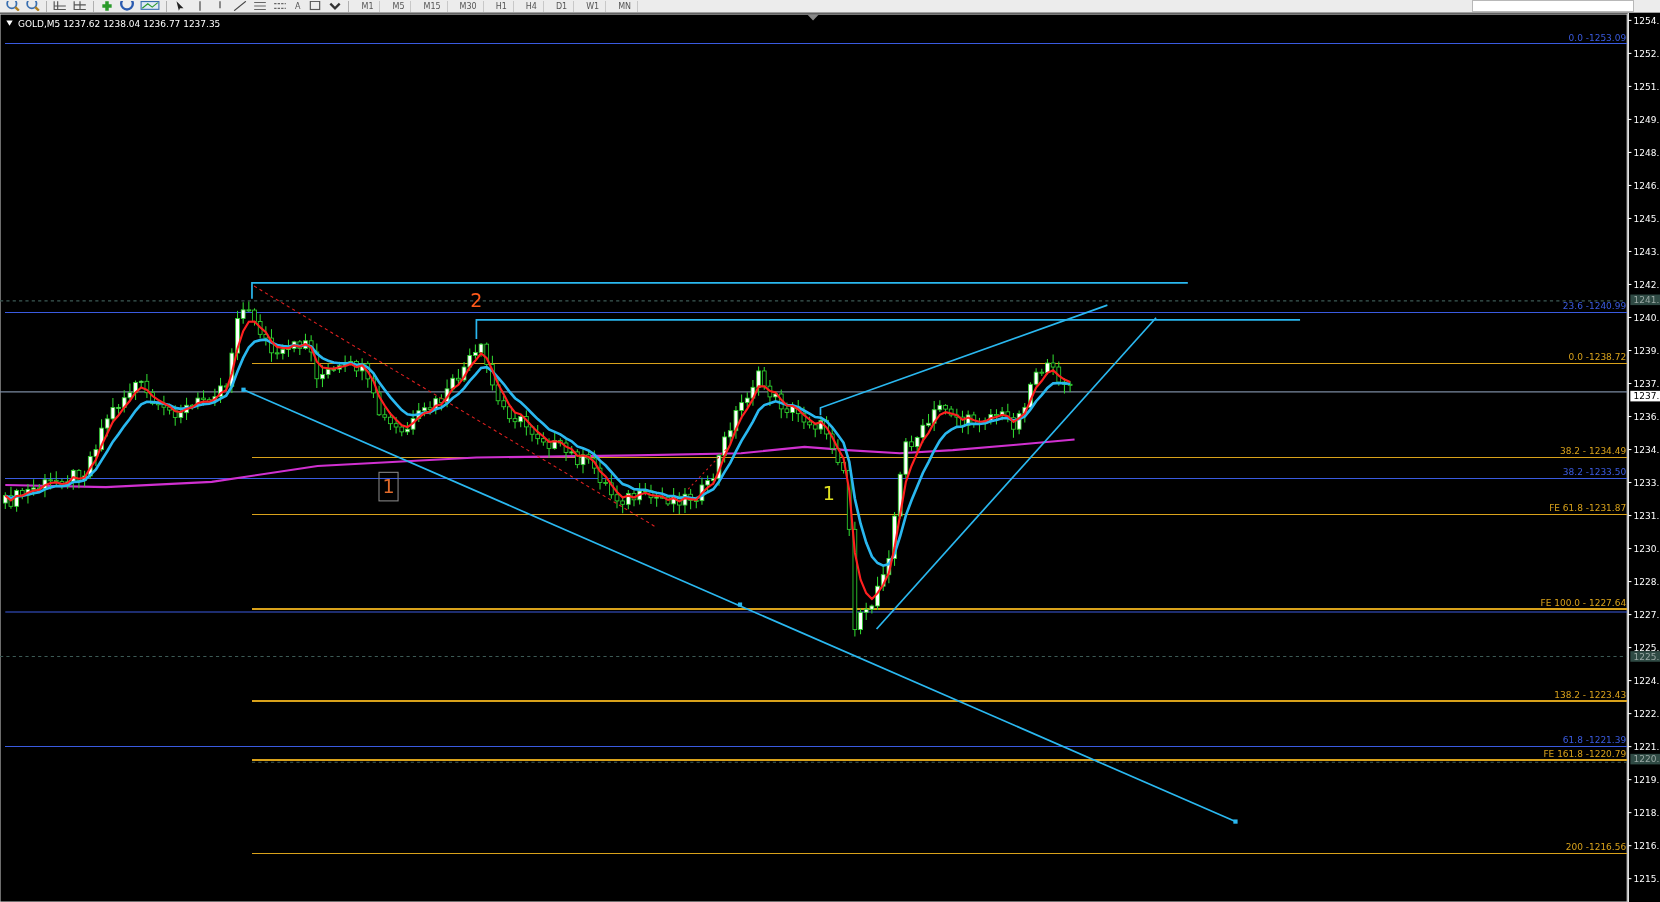 The width and height of the screenshot is (1660, 902). What do you see at coordinates (1646, 759) in the screenshot?
I see `price-marker-label: 1220.` at bounding box center [1646, 759].